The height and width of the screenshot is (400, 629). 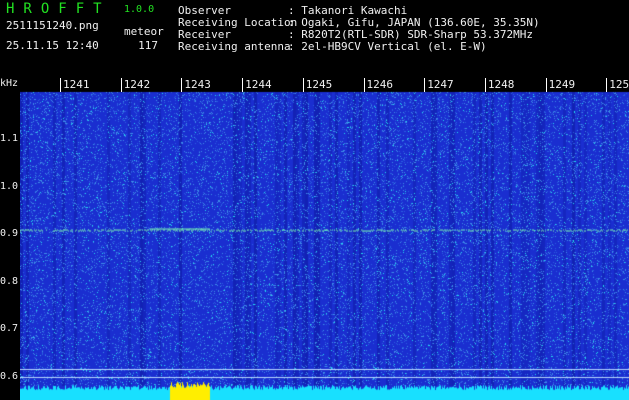 What do you see at coordinates (9, 234) in the screenshot?
I see `frequency-tick-label: 0.9` at bounding box center [9, 234].